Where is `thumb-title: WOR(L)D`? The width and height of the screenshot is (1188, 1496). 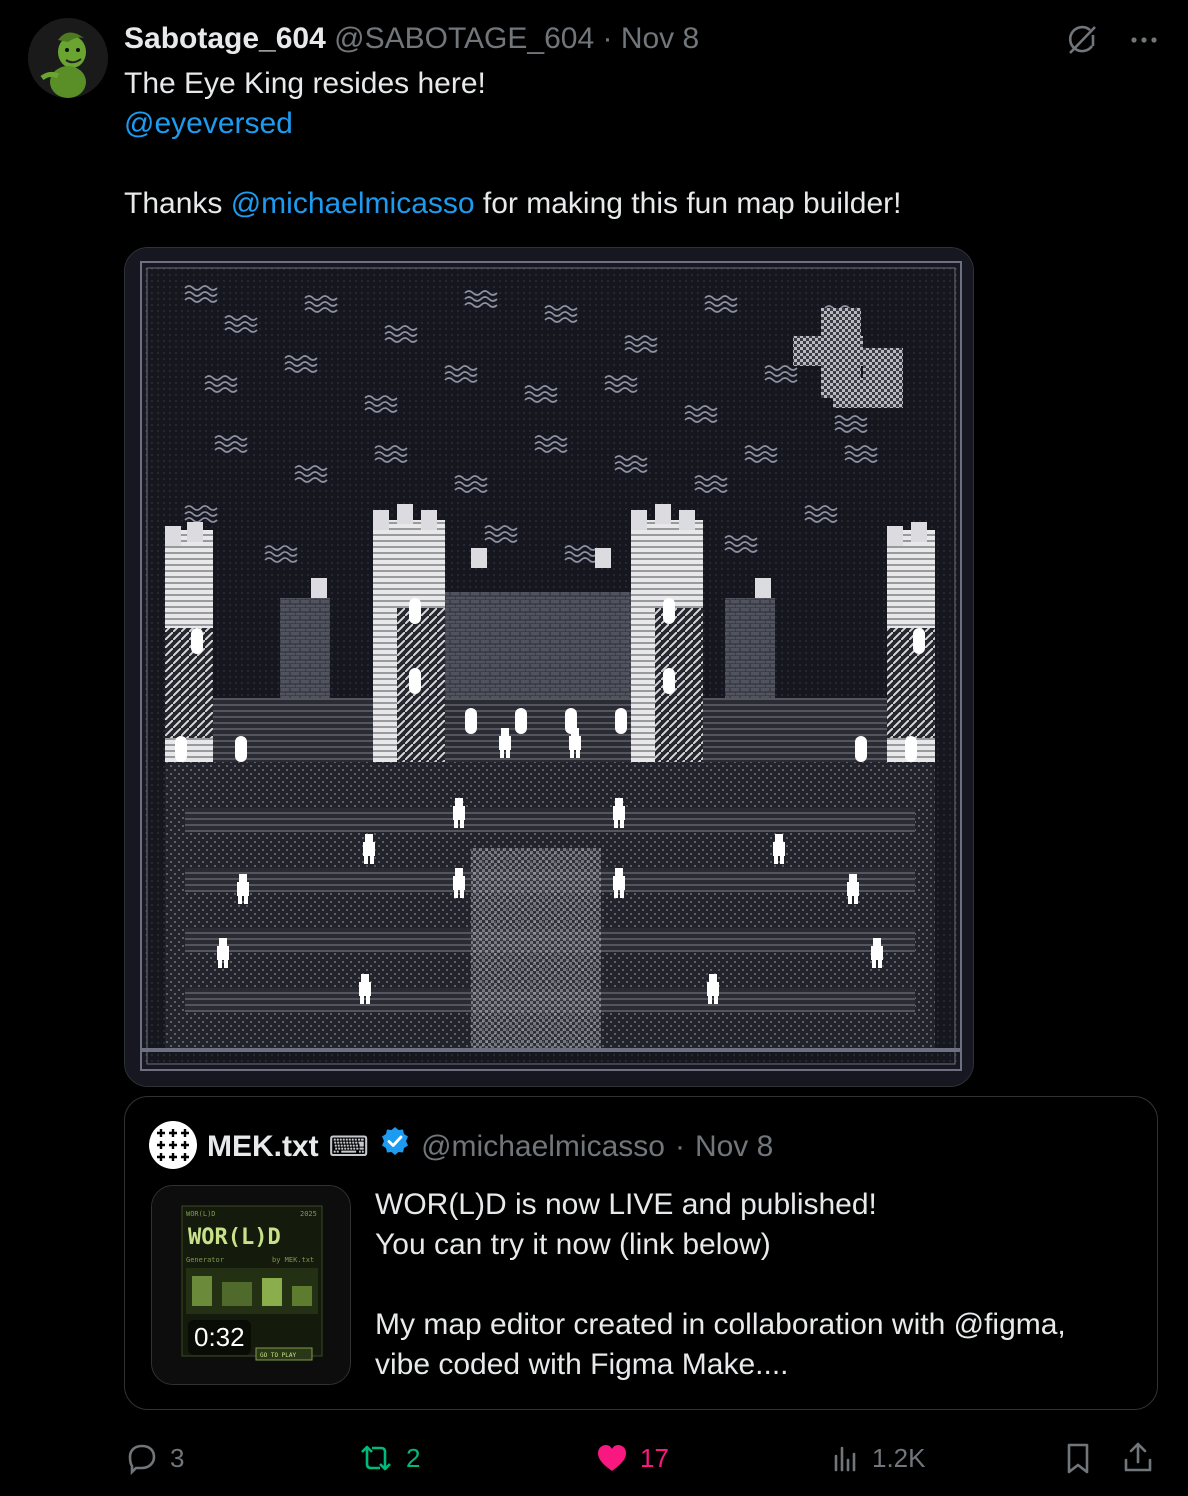 thumb-title: WOR(L)D is located at coordinates (234, 1237).